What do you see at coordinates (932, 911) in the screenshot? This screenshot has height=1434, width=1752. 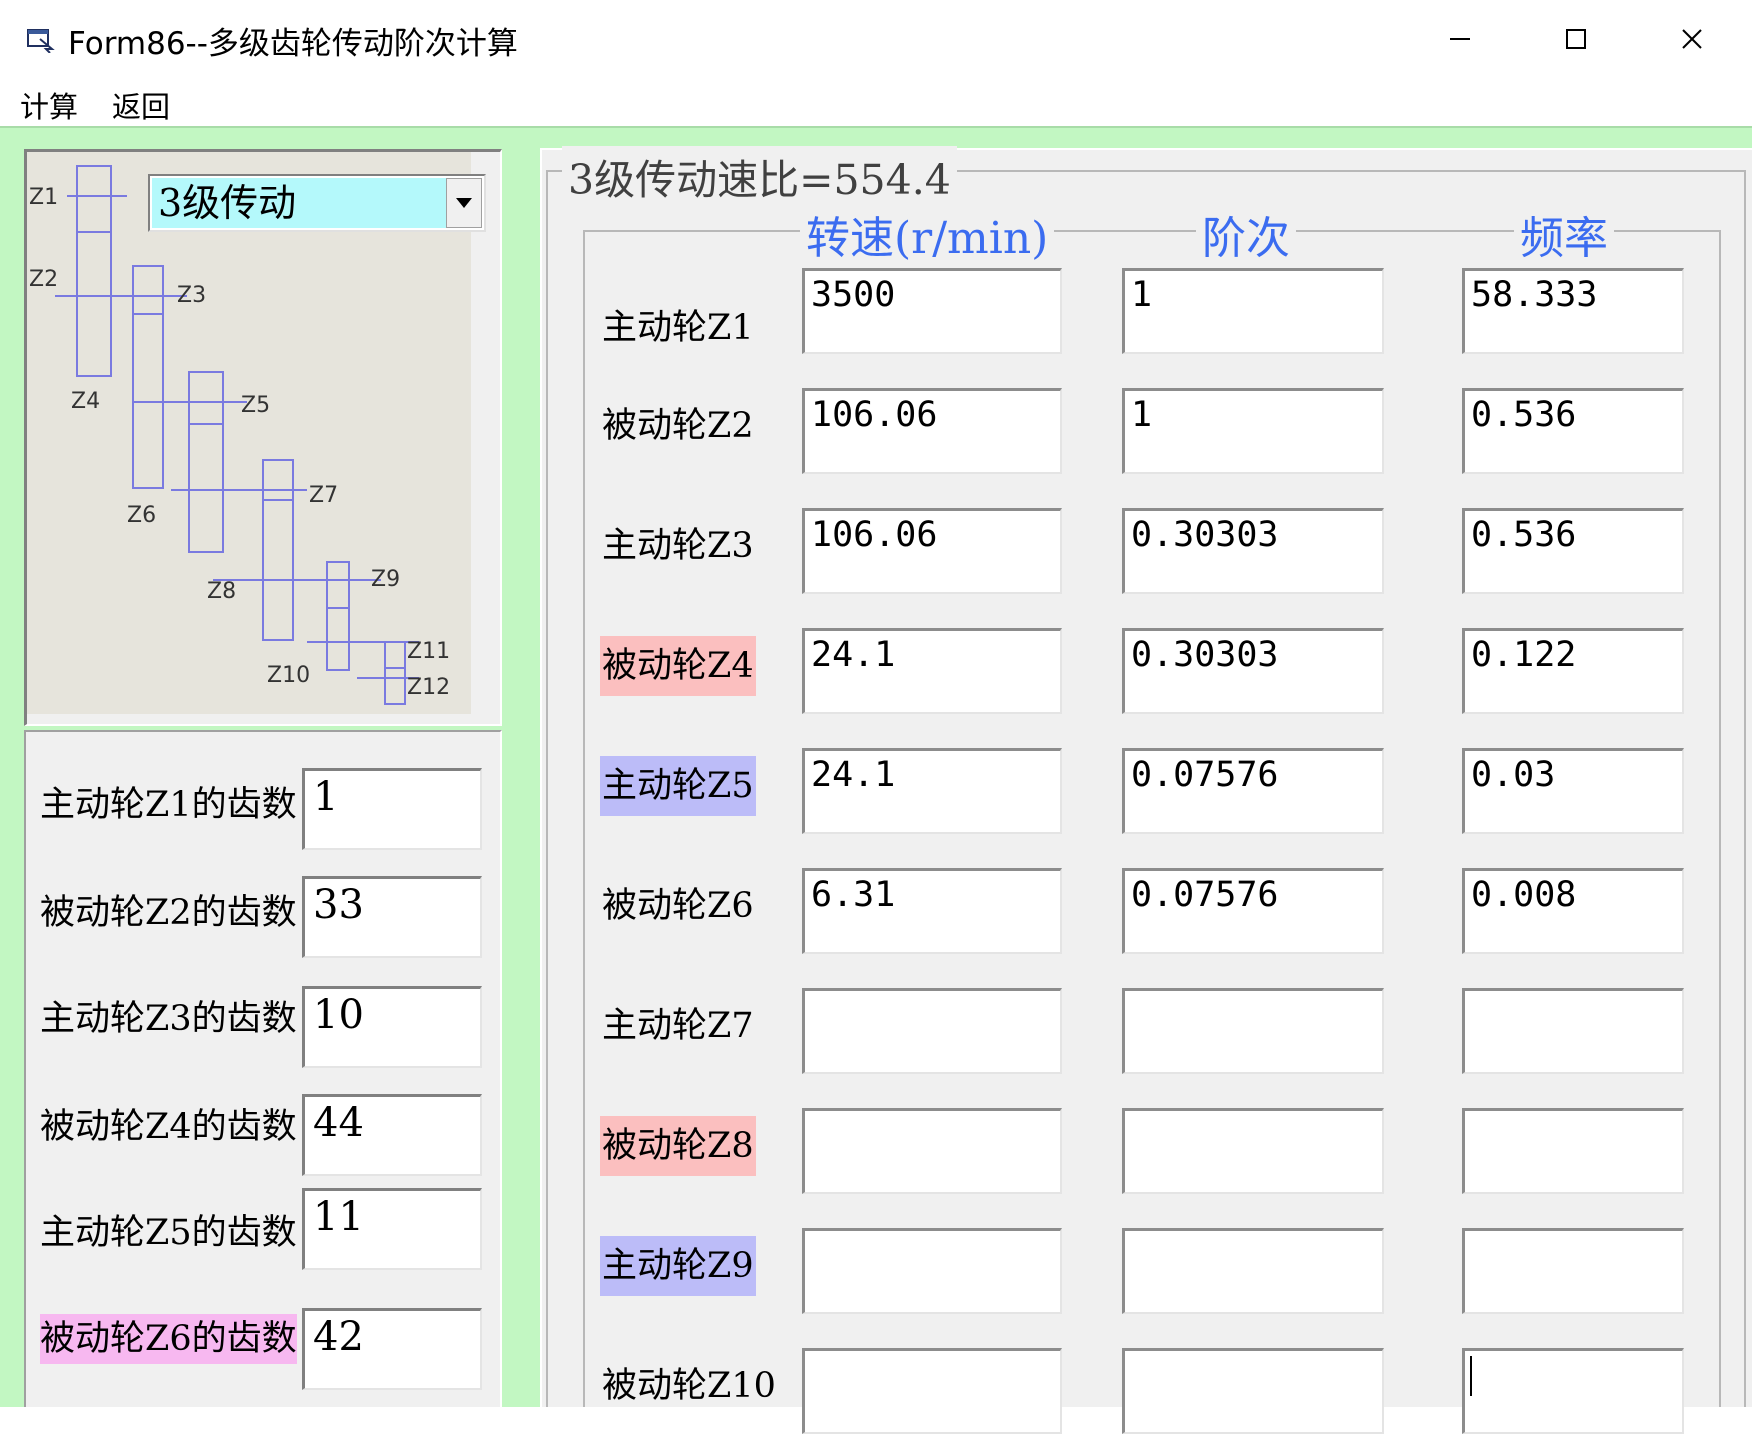 I see `speed-input-z6: 6.31` at bounding box center [932, 911].